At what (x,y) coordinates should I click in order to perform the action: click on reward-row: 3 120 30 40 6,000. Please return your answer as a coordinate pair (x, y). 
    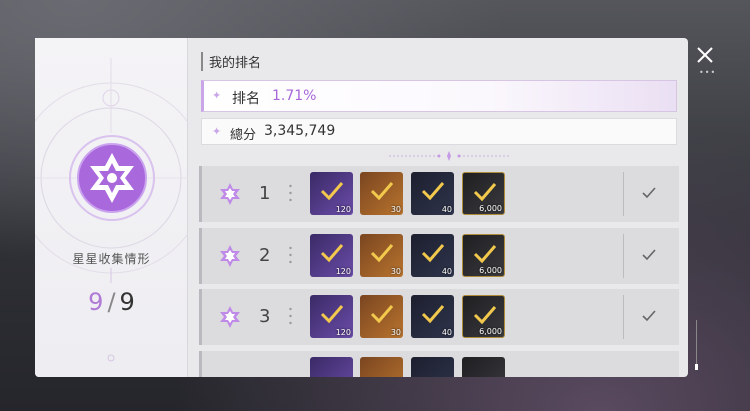
    Looking at the image, I should click on (439, 317).